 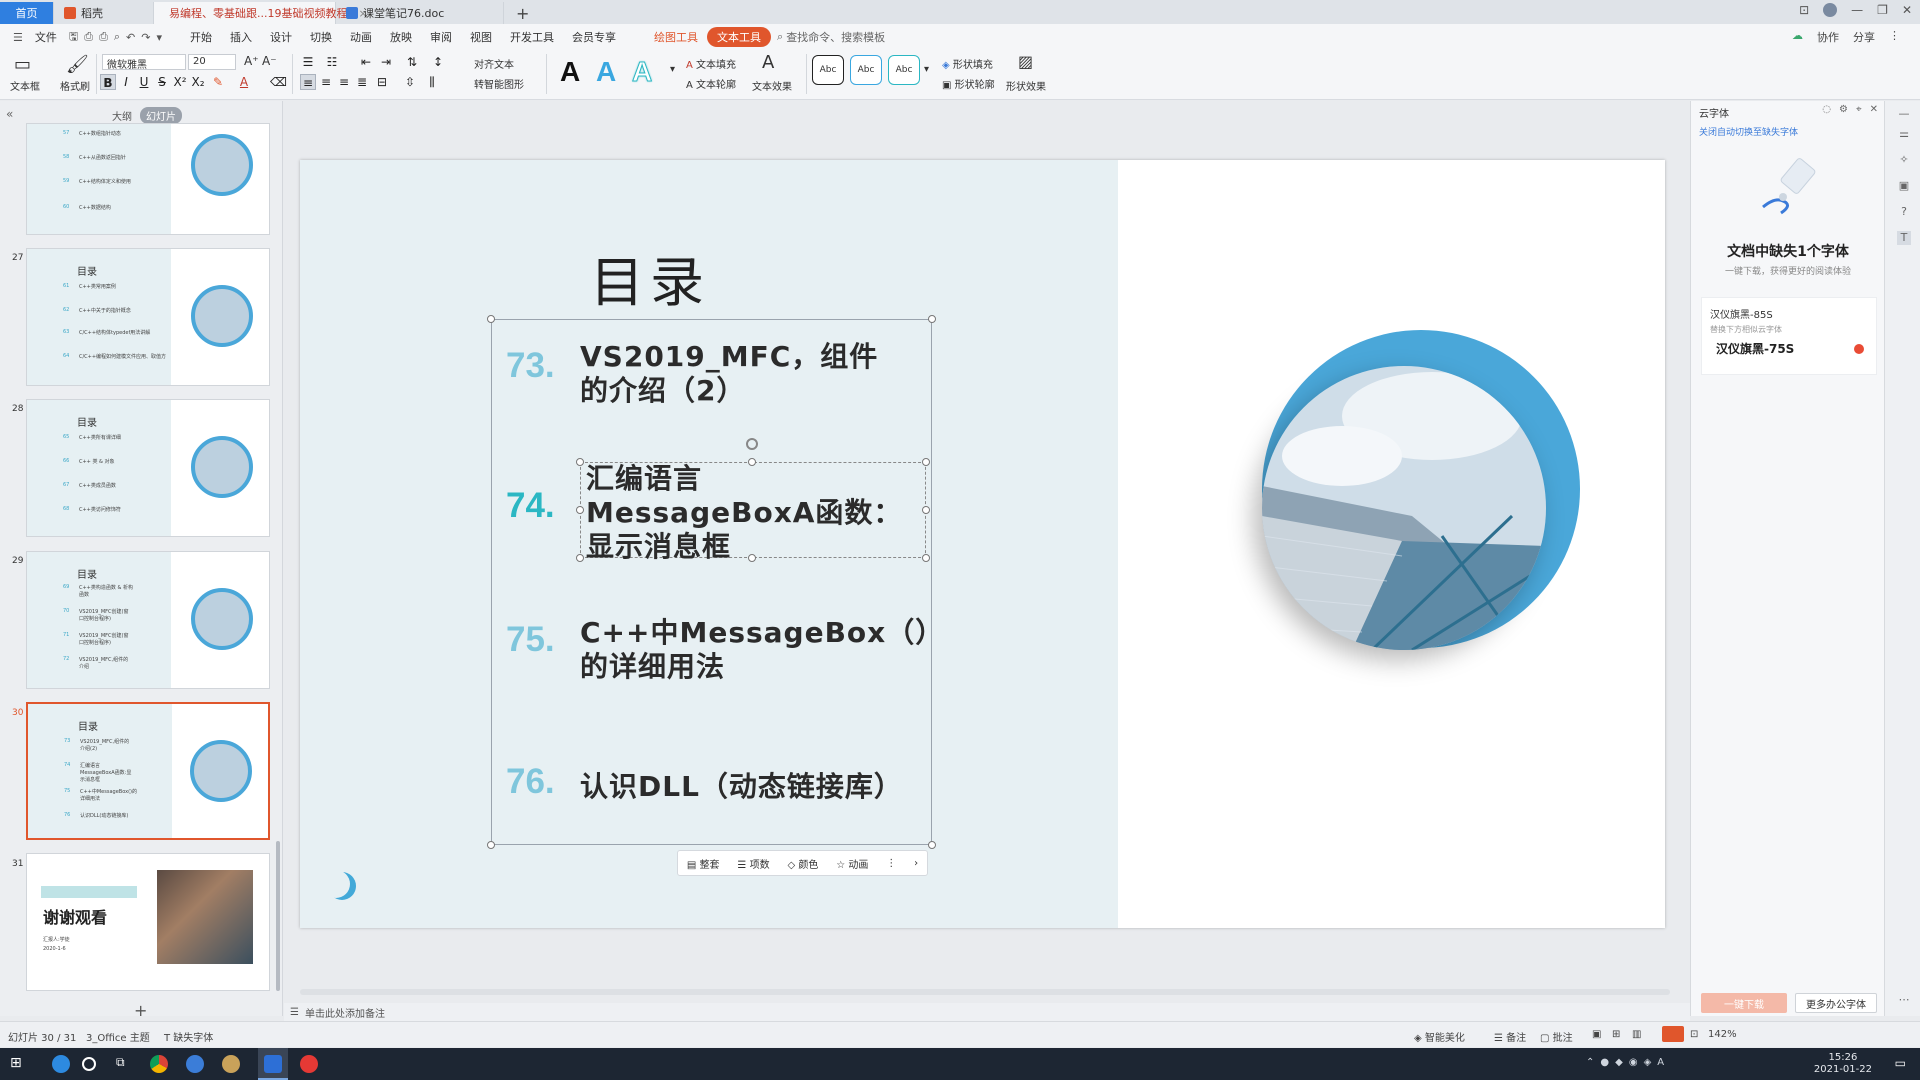 What do you see at coordinates (75, 85) in the screenshot?
I see `format-painter-button: 格式刷` at bounding box center [75, 85].